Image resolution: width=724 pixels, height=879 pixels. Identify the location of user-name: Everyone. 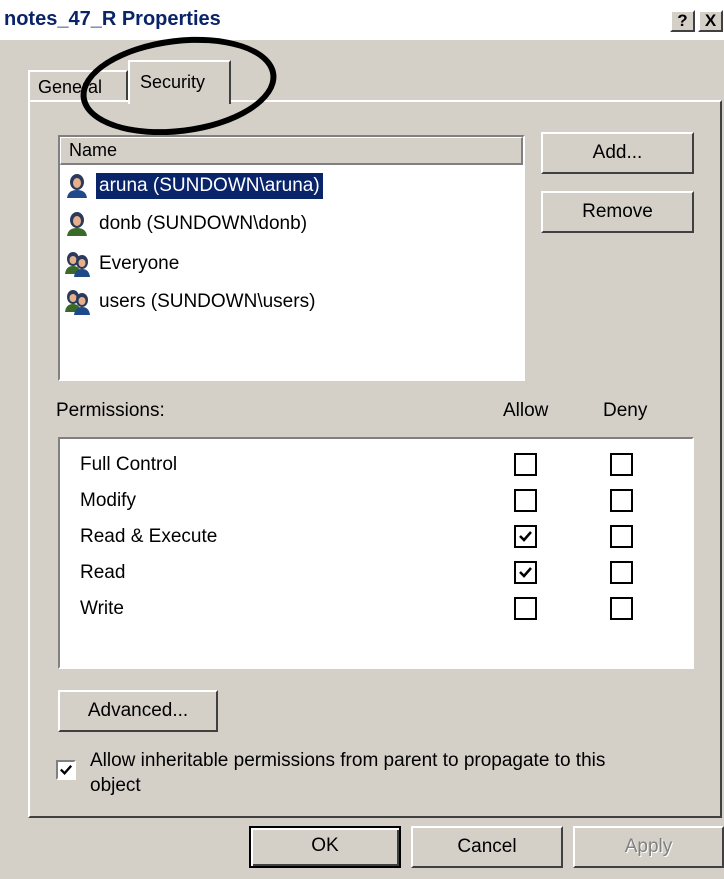
(139, 263).